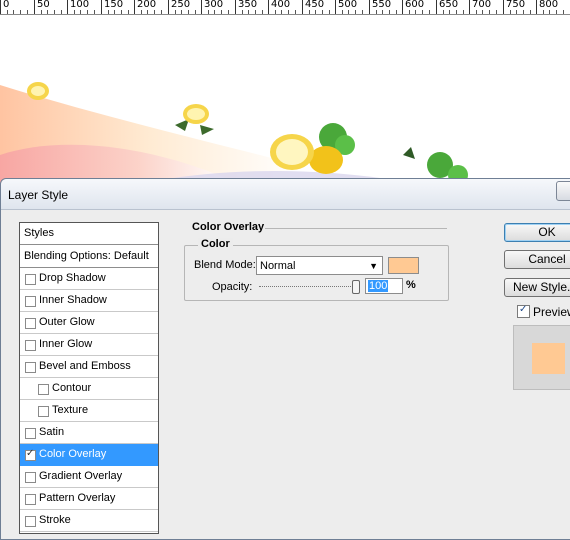  I want to click on style-item-label: Stroke, so click(55, 520).